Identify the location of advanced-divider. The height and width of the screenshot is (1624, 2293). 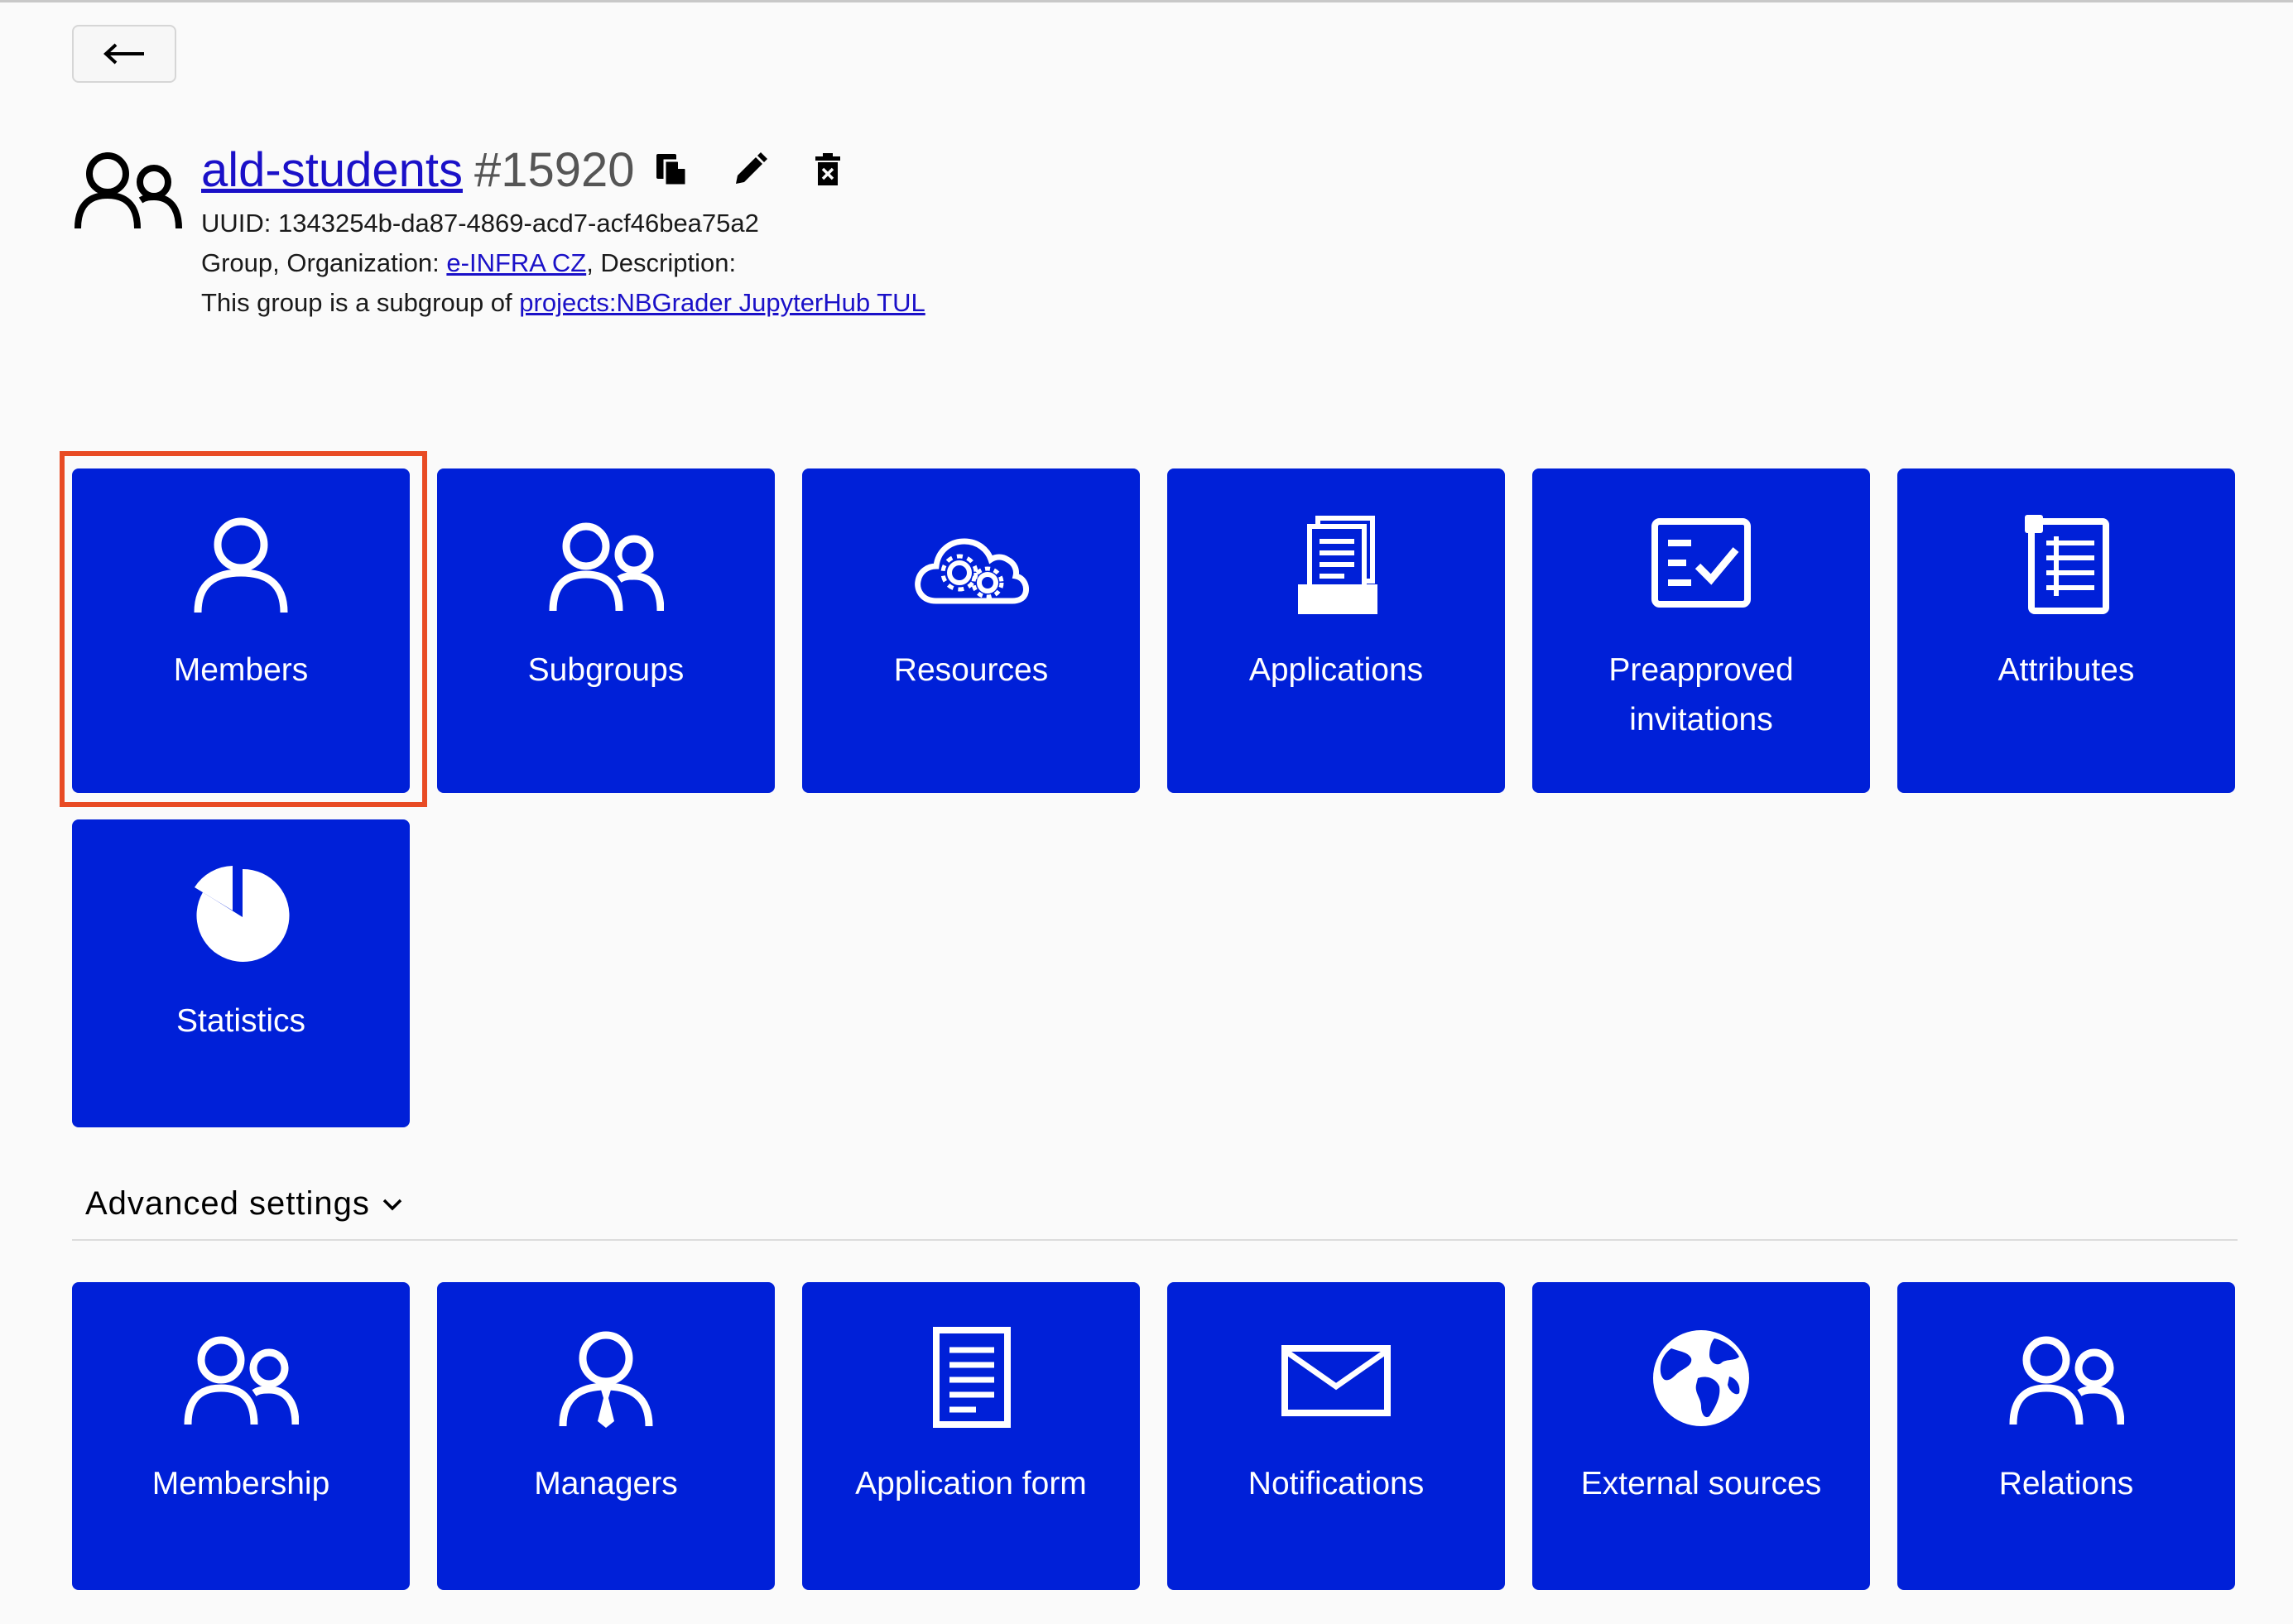
(1155, 1240).